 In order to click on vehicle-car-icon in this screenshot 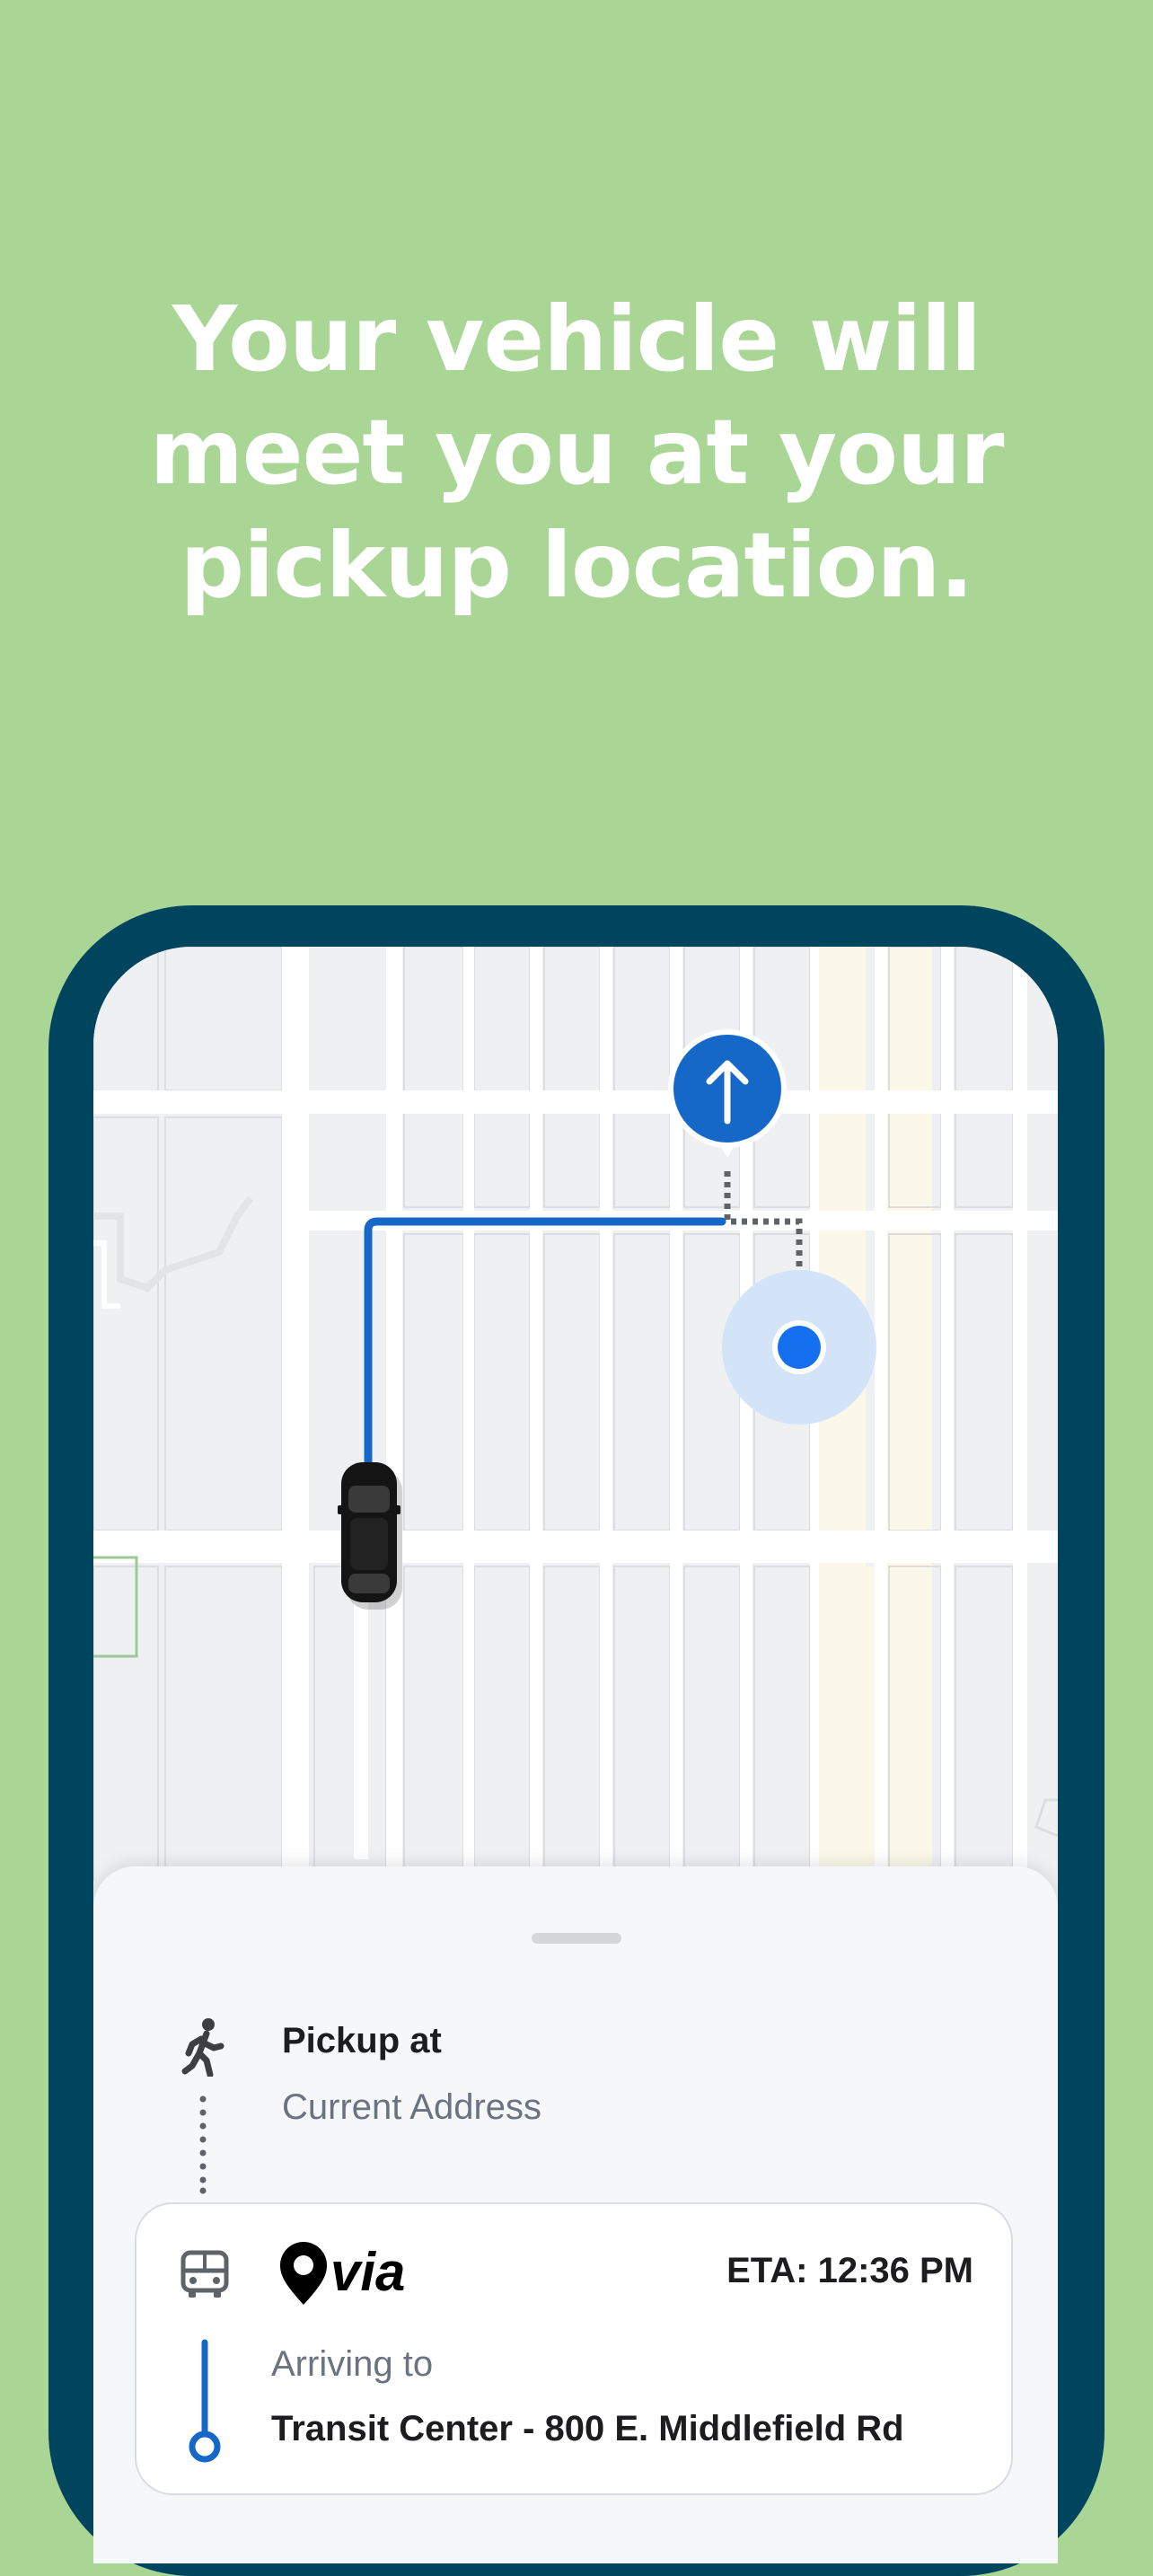, I will do `click(370, 1536)`.